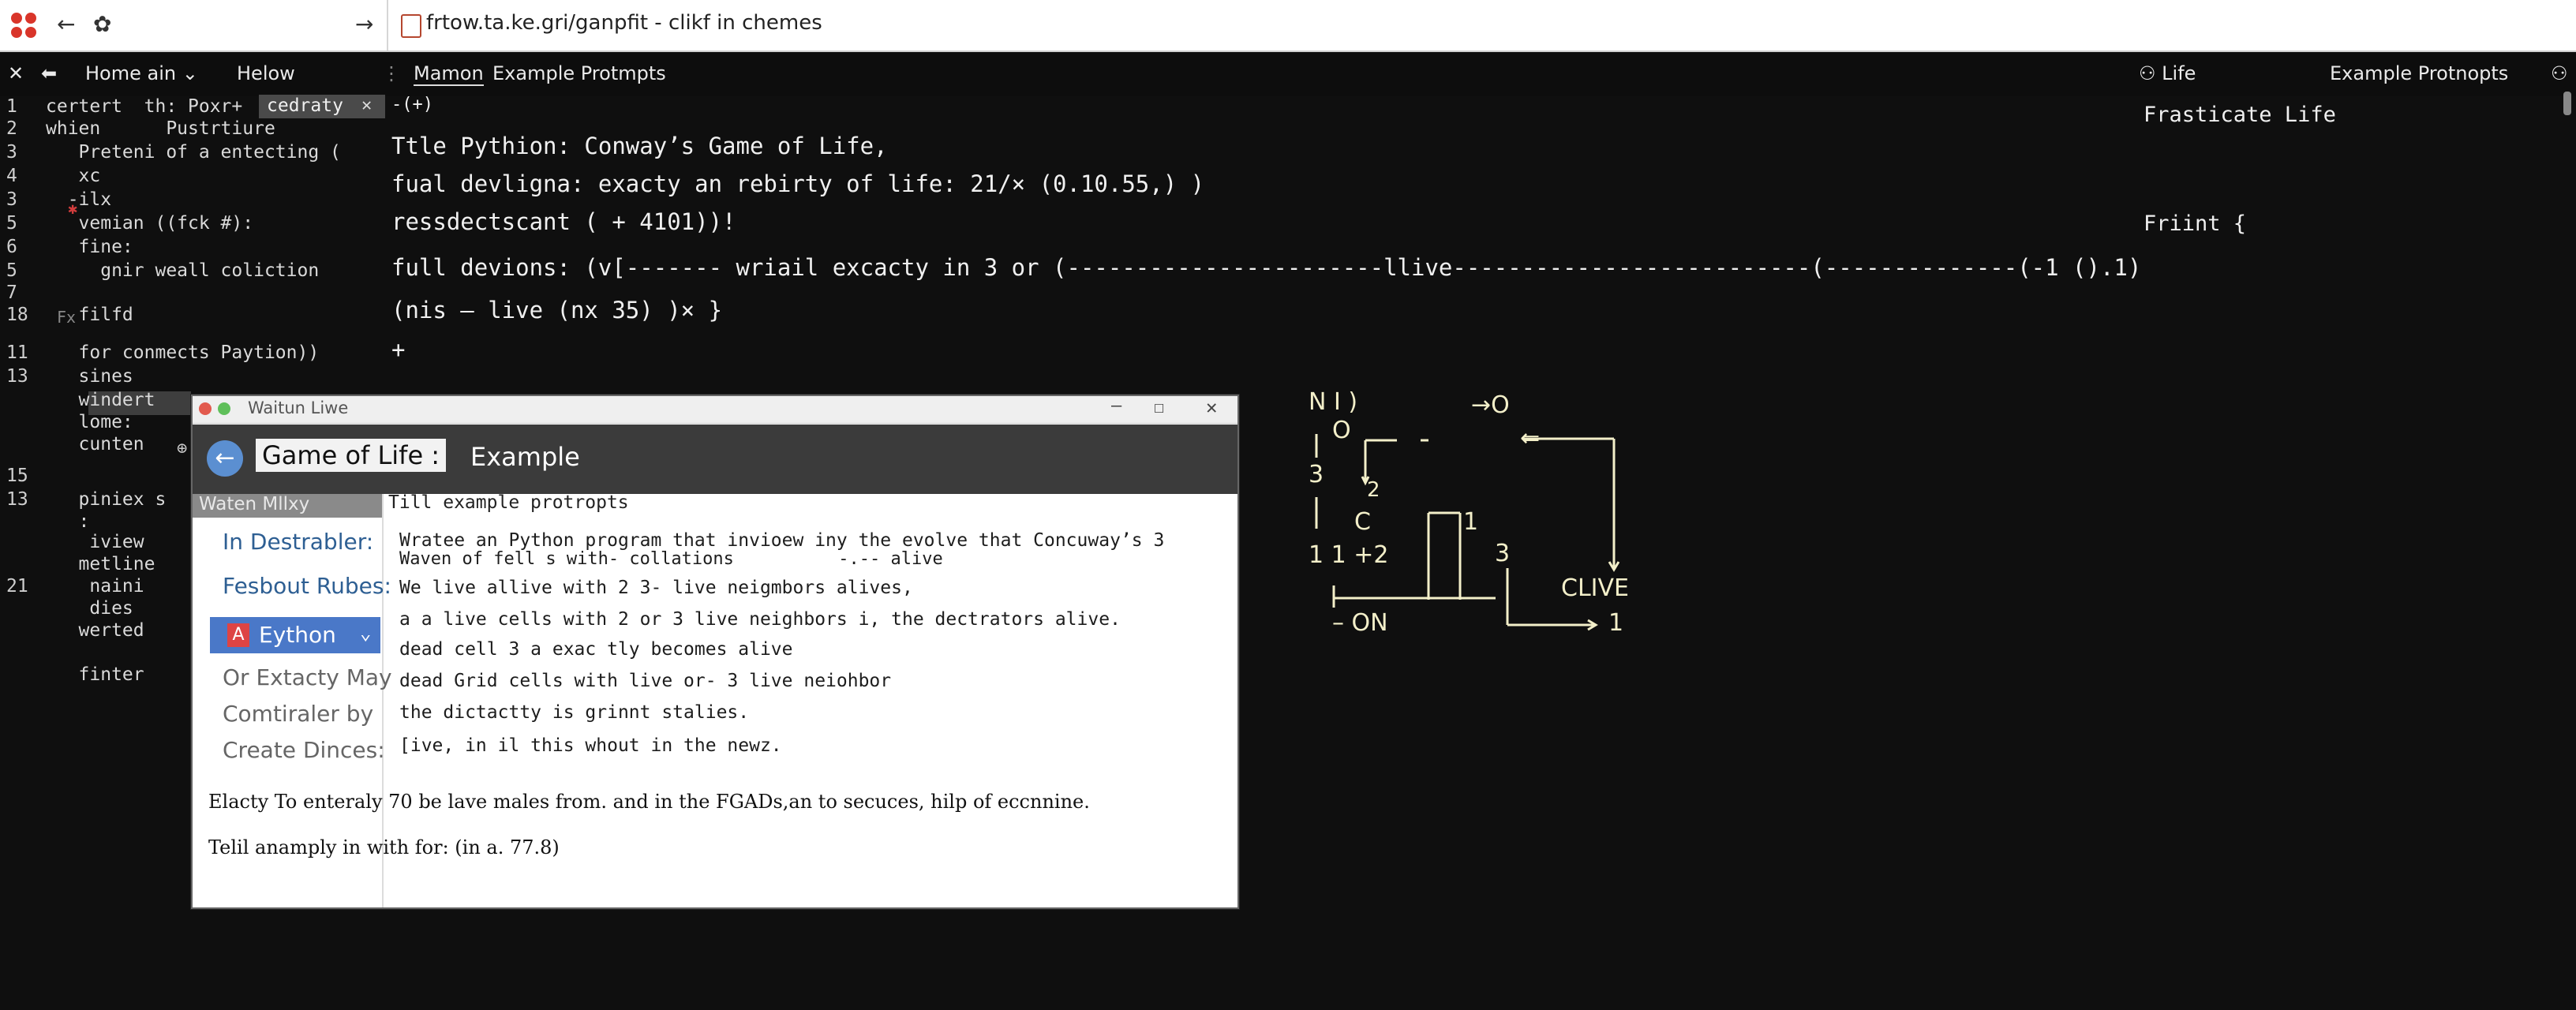 This screenshot has width=2576, height=1010. I want to click on code-line: windert, so click(100, 400).